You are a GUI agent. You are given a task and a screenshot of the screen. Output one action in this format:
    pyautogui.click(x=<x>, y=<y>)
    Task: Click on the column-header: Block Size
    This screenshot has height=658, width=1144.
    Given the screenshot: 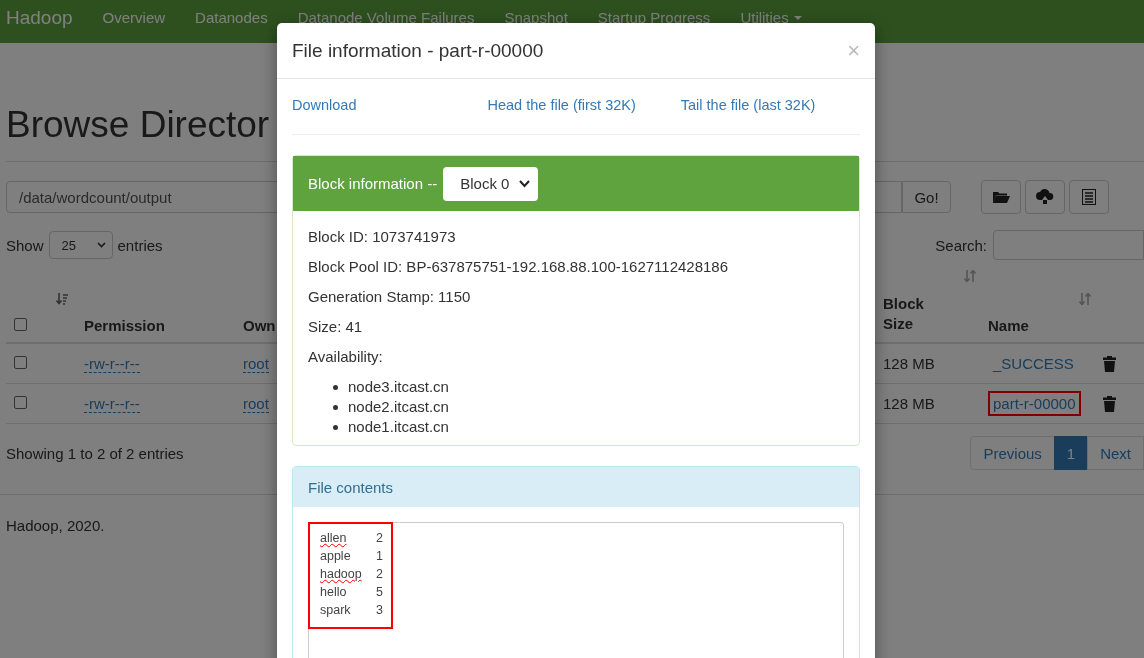 What is the action you would take?
    pyautogui.click(x=908, y=314)
    